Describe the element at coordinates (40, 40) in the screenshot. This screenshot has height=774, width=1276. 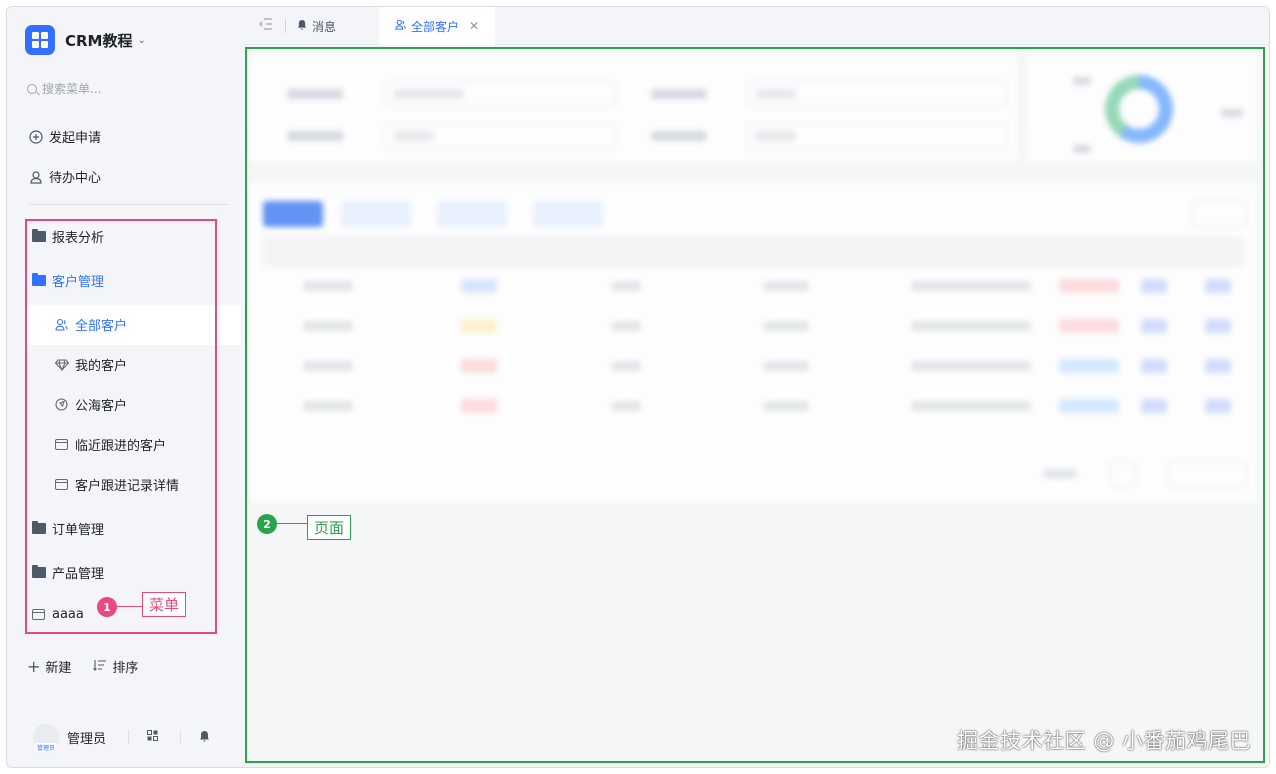
I see `app-logo-icon` at that location.